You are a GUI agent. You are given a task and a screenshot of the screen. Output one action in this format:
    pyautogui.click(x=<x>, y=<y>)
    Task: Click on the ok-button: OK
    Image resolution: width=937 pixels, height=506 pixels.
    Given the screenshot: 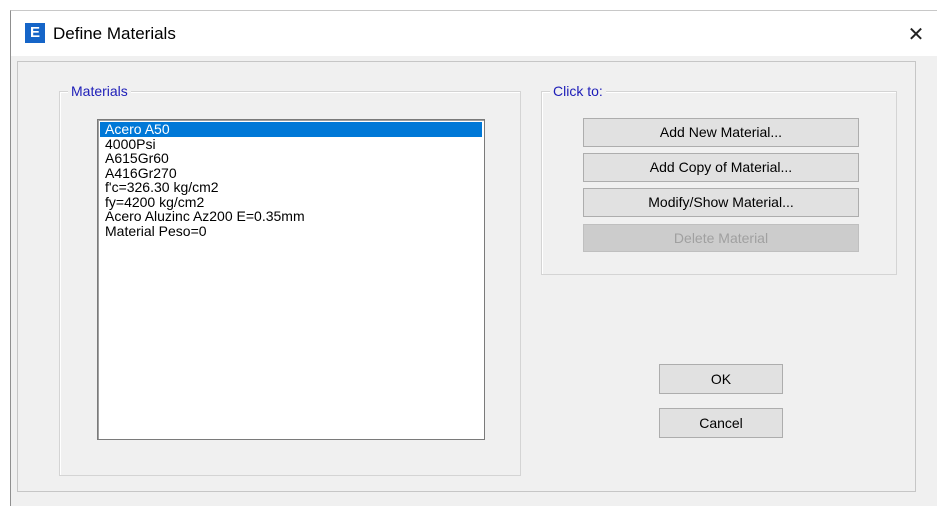 What is the action you would take?
    pyautogui.click(x=721, y=379)
    